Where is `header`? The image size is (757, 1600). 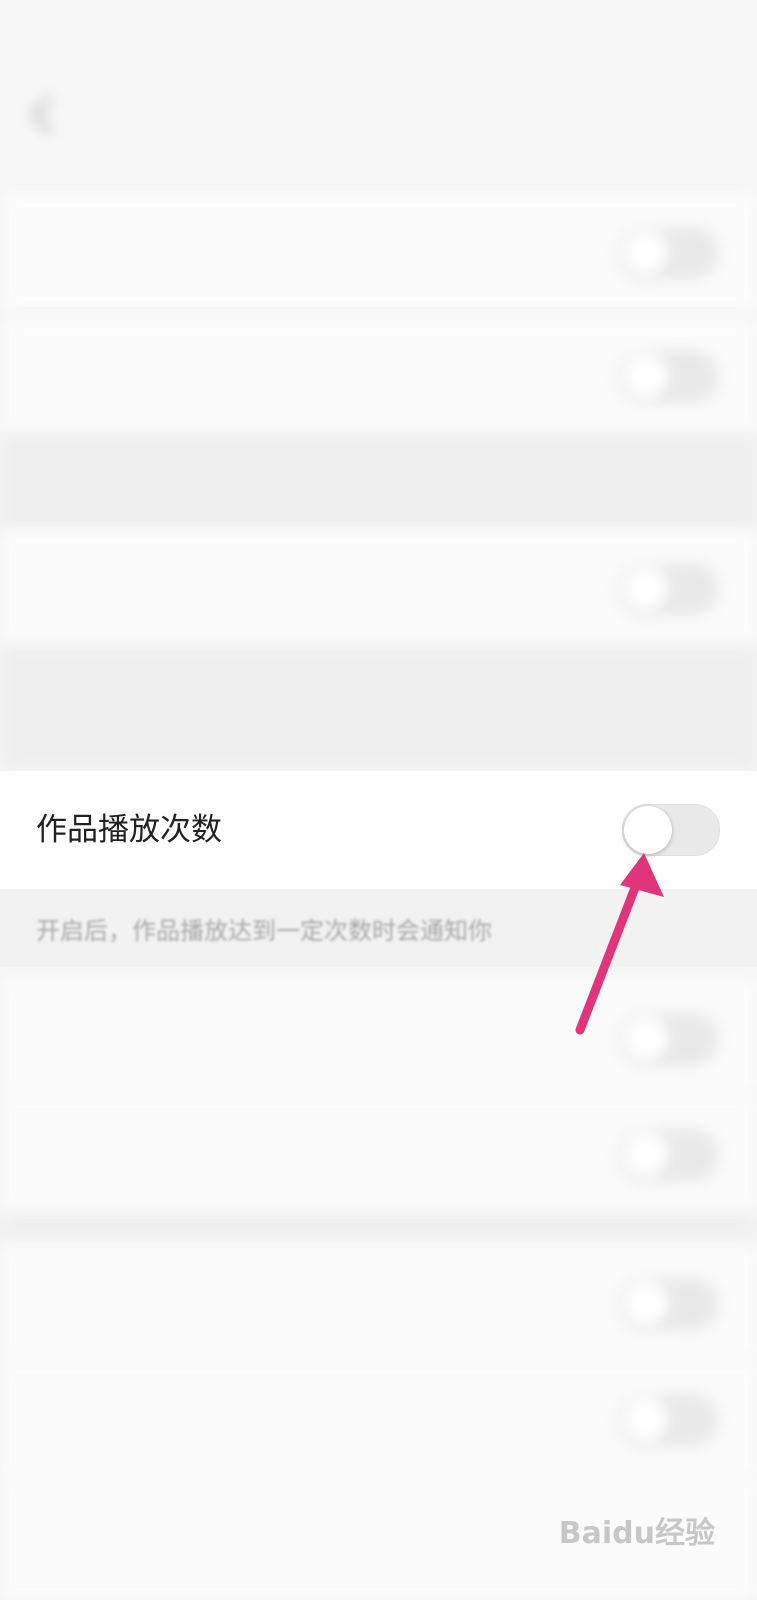 header is located at coordinates (378, 116).